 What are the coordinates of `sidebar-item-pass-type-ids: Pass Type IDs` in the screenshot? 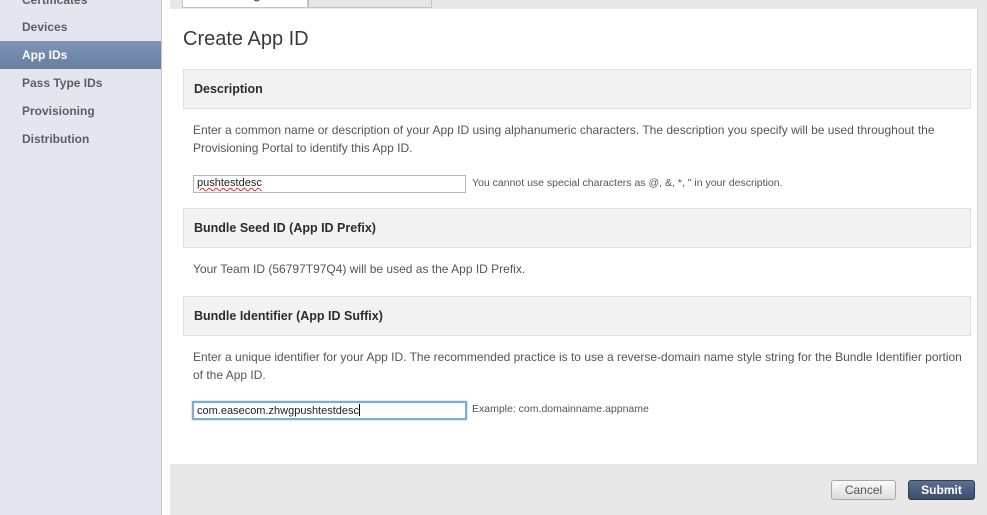 It's located at (80, 83).